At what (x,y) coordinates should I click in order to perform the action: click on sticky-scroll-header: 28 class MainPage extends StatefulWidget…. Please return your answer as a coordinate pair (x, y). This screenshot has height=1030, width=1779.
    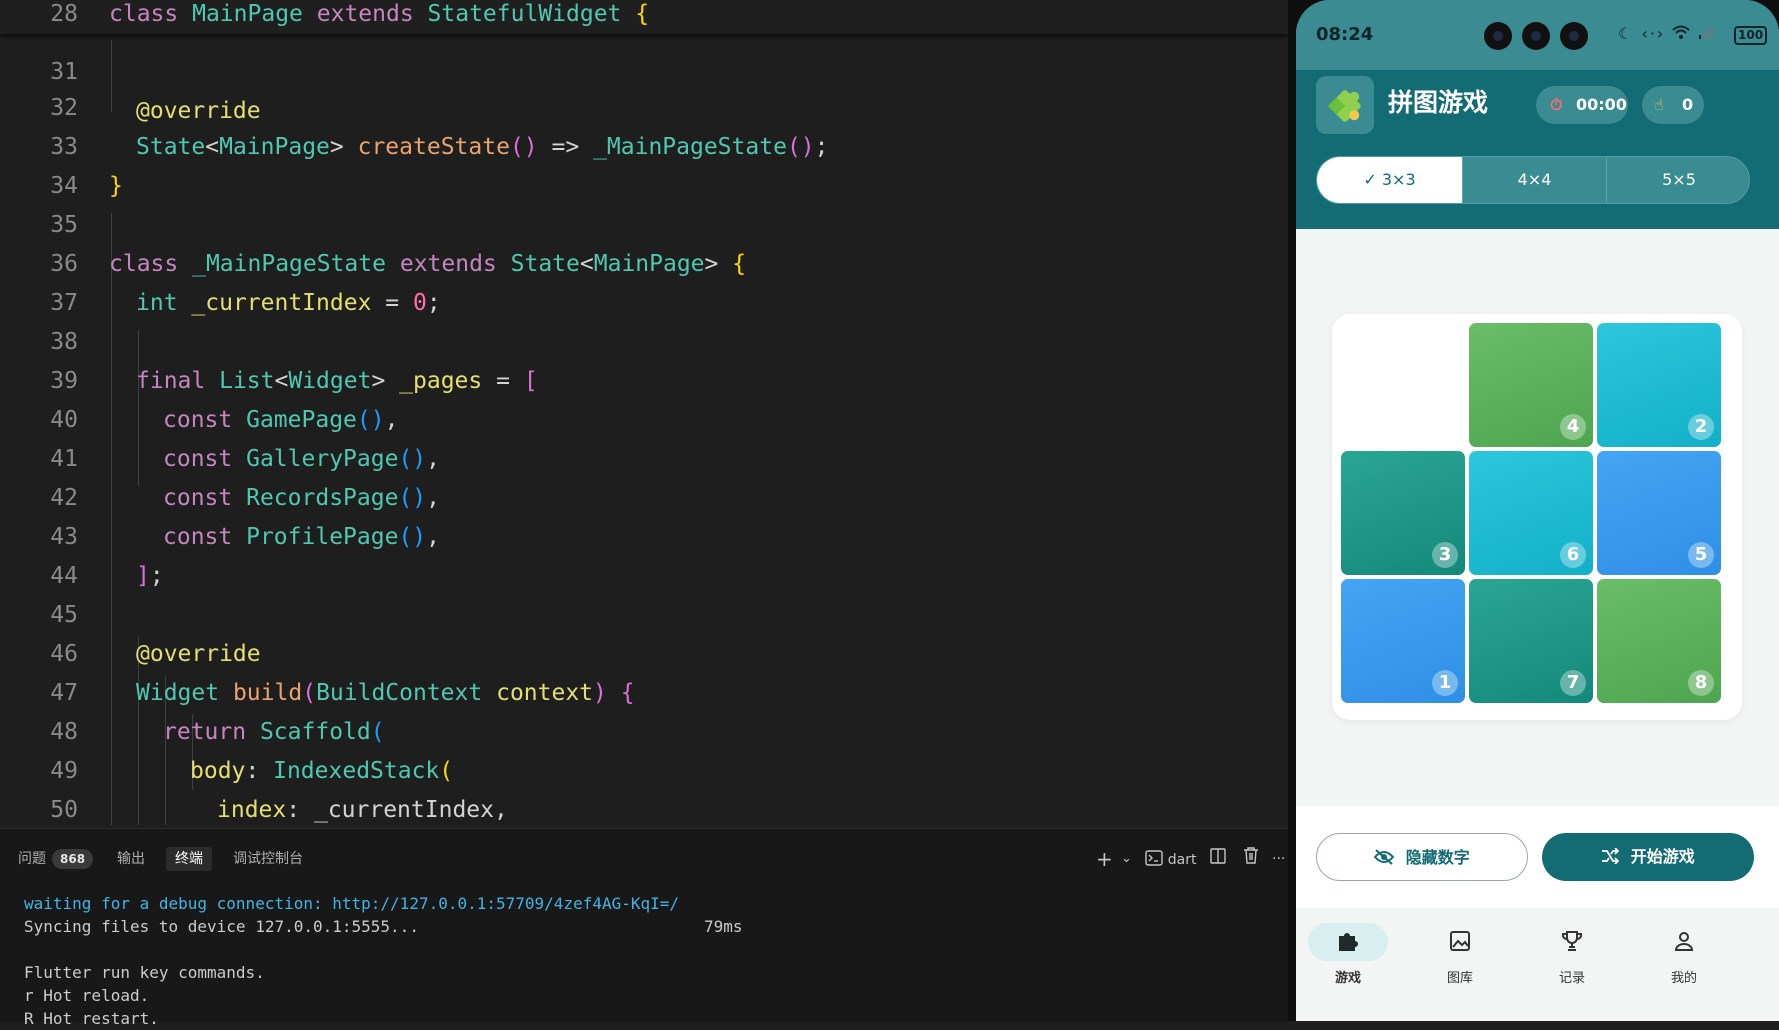
    Looking at the image, I should click on (644, 17).